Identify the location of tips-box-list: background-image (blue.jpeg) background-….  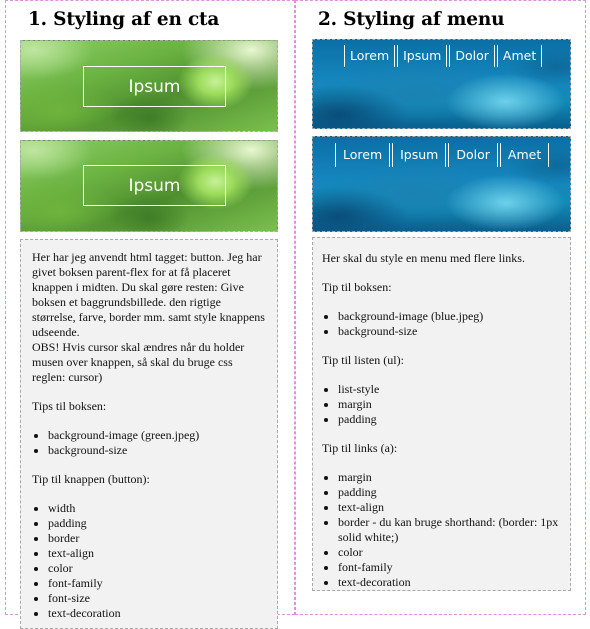
(441, 324).